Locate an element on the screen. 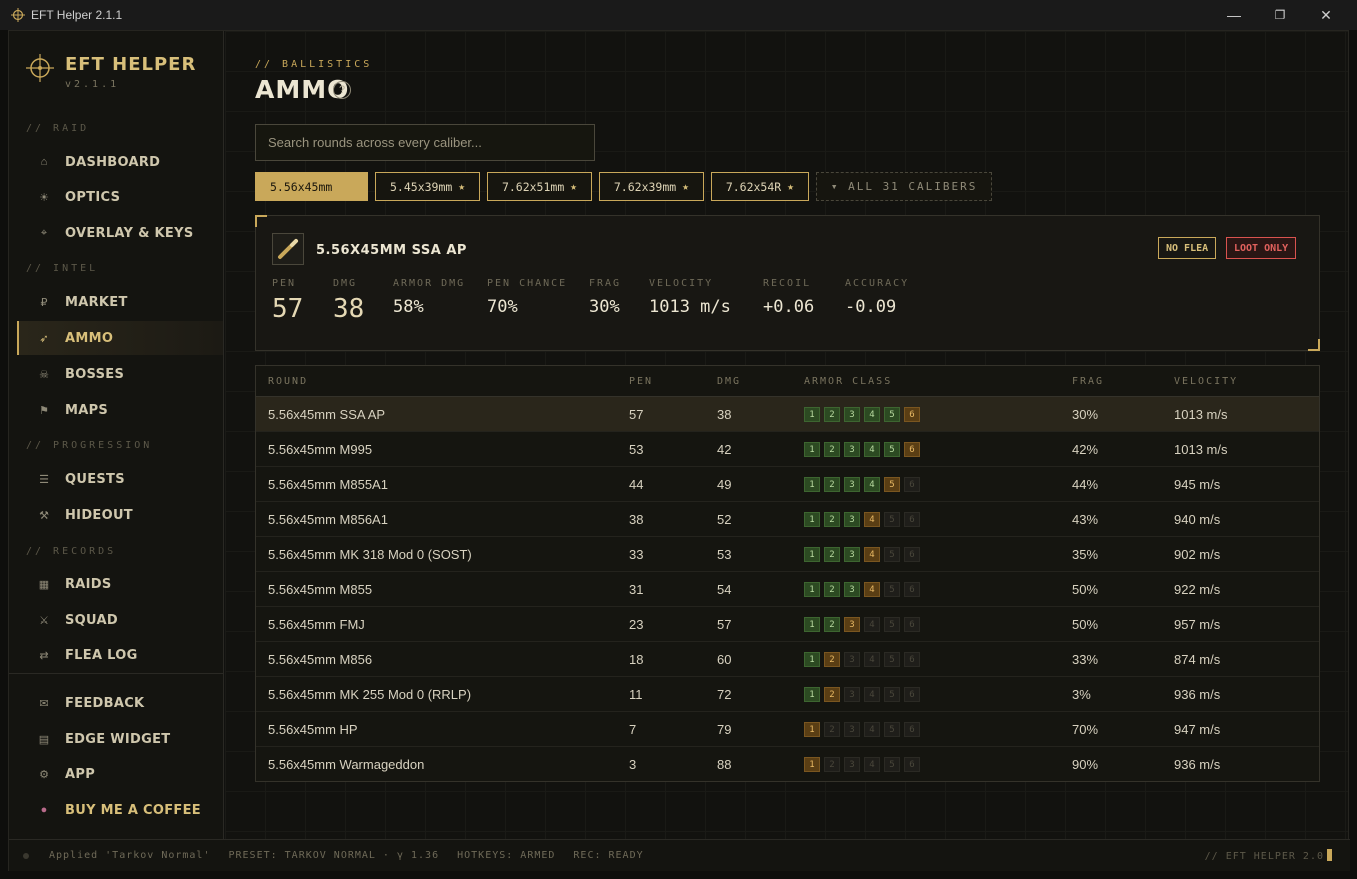 The height and width of the screenshot is (879, 1357). dmg-cell: 49 is located at coordinates (724, 484).